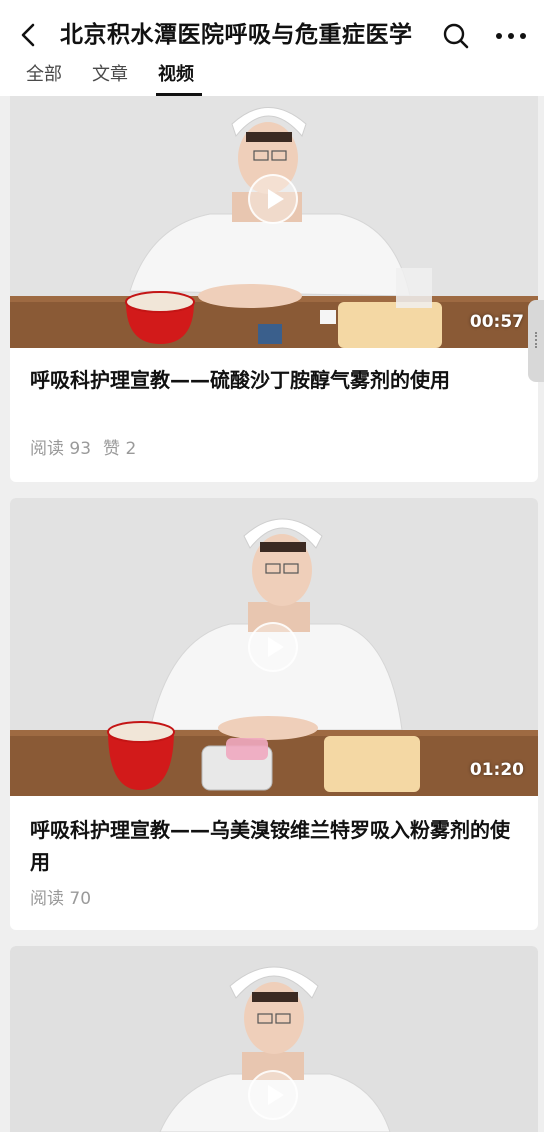 The width and height of the screenshot is (544, 1132). I want to click on page-title: 北京积水潭医院呼吸与危重症医学, so click(236, 35).